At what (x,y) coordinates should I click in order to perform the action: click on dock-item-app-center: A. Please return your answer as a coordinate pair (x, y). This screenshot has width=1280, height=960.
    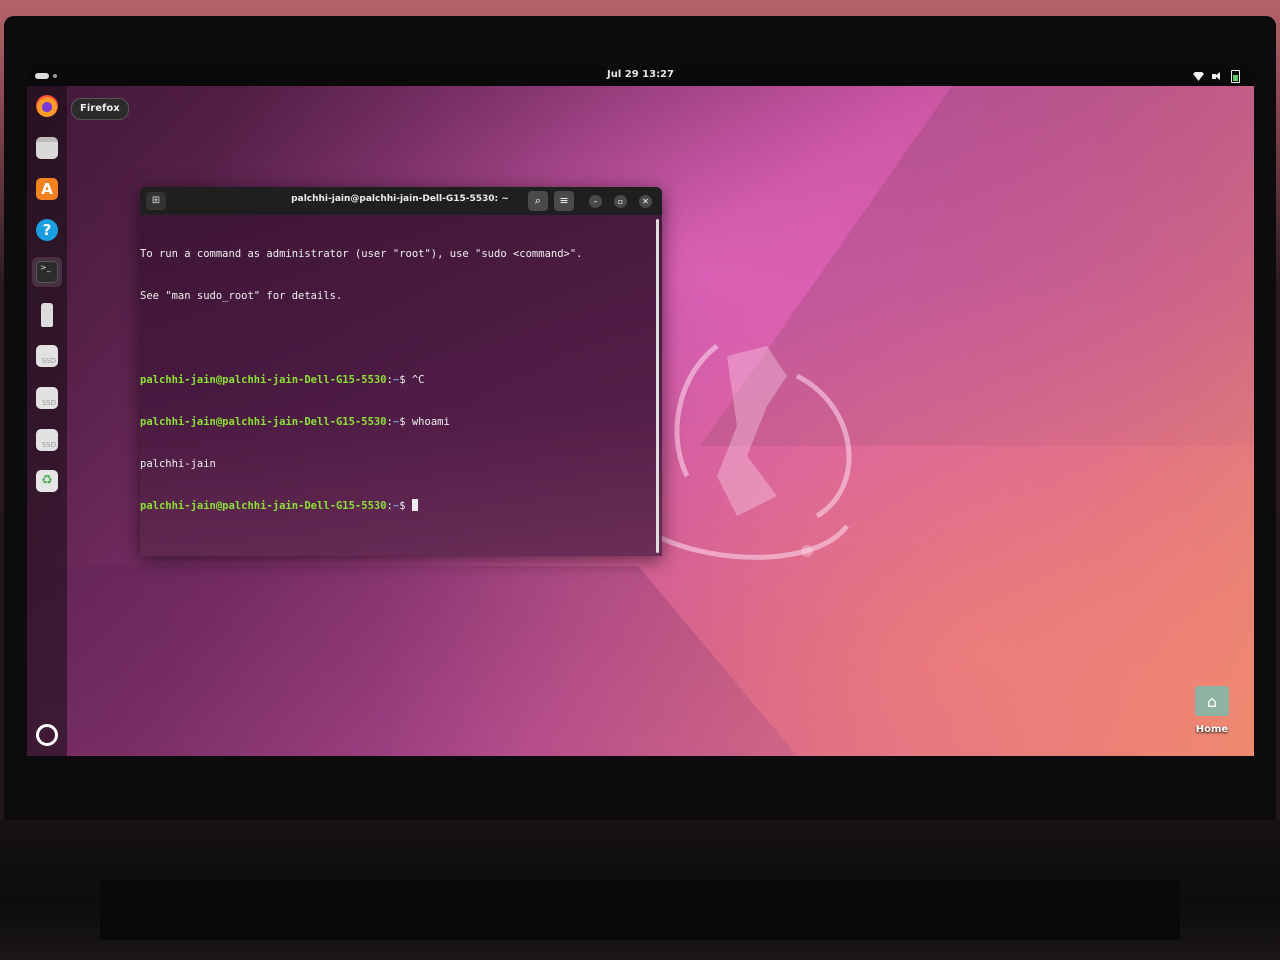
    Looking at the image, I should click on (47, 189).